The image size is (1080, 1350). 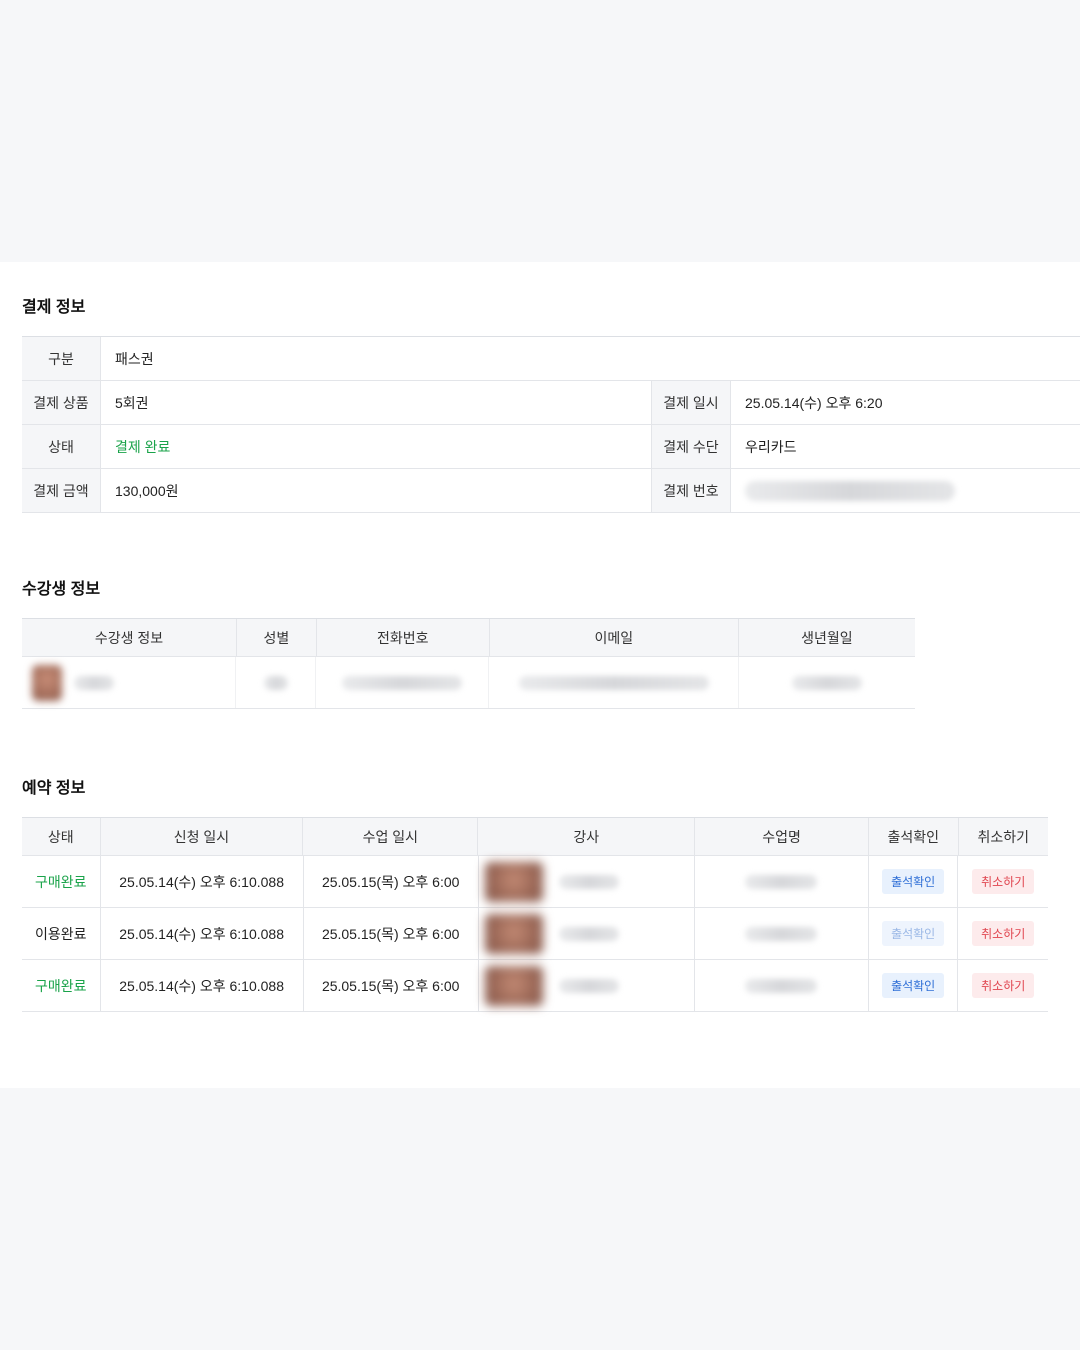 What do you see at coordinates (202, 836) in the screenshot?
I see `res-header-requested: 신청 일시` at bounding box center [202, 836].